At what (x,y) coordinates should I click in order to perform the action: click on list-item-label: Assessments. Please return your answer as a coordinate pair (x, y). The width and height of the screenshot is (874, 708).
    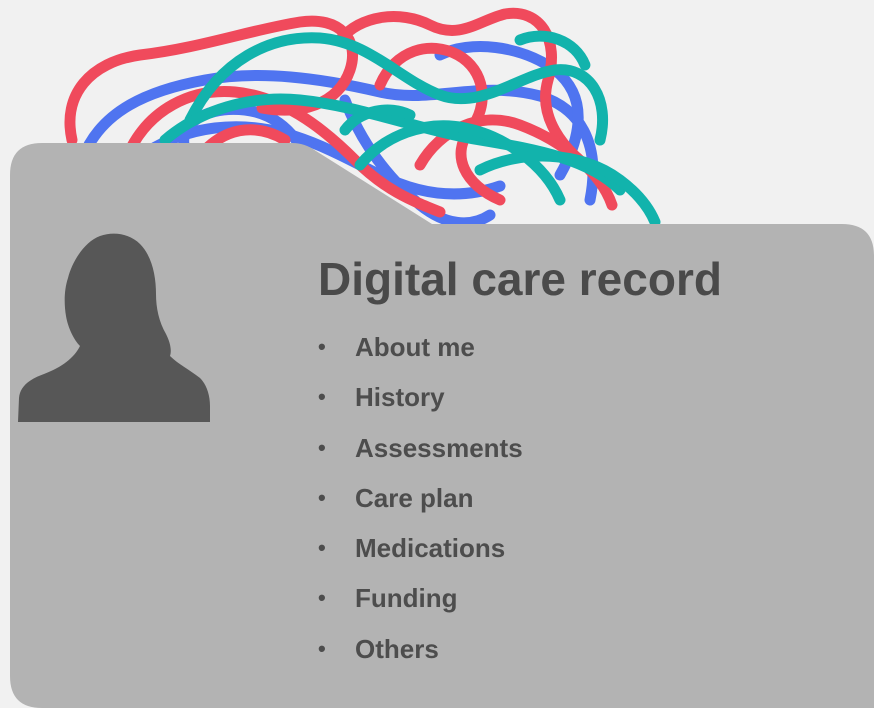
    Looking at the image, I should click on (439, 447).